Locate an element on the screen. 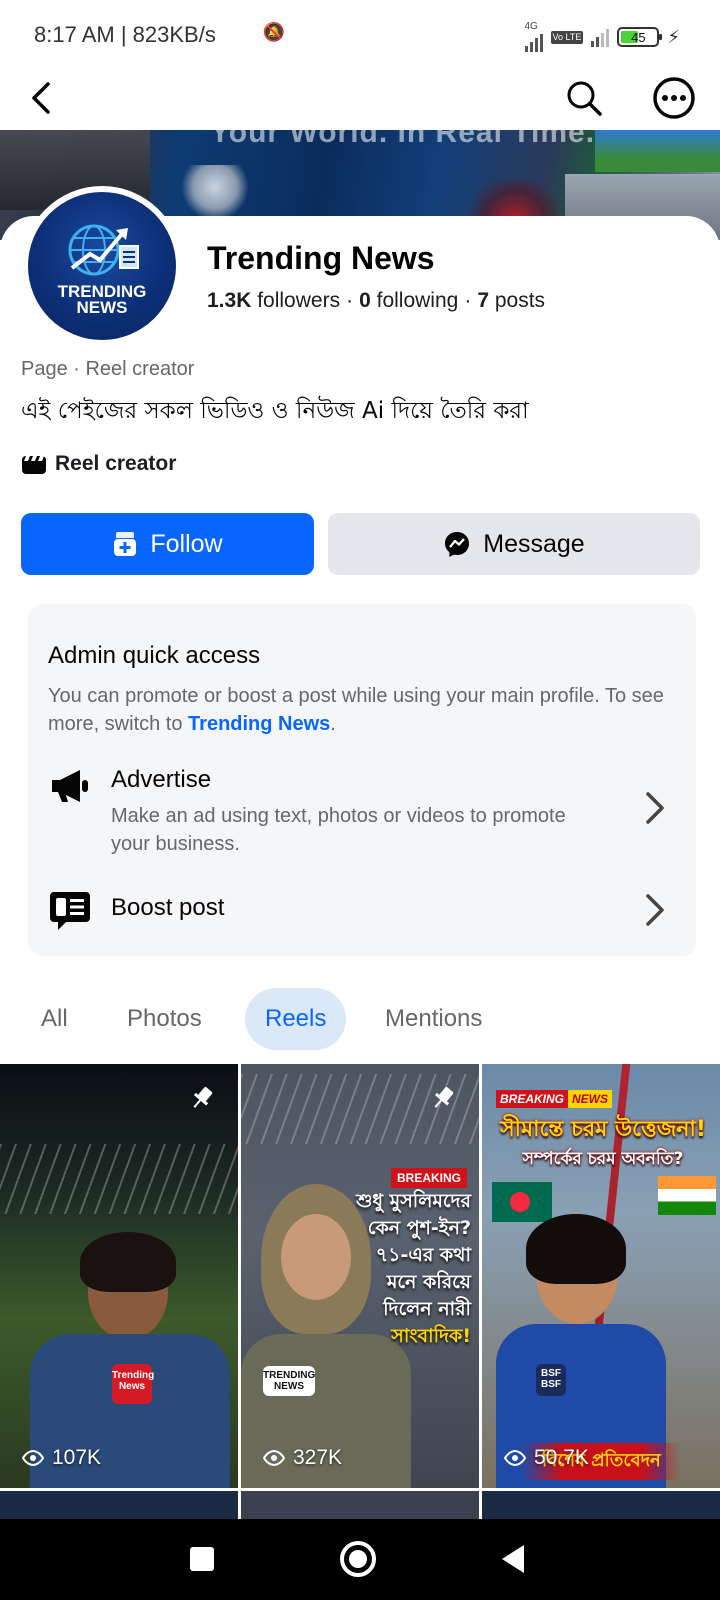 The width and height of the screenshot is (720, 1600). headline-line: মনে করিয়ে is located at coordinates (428, 1282).